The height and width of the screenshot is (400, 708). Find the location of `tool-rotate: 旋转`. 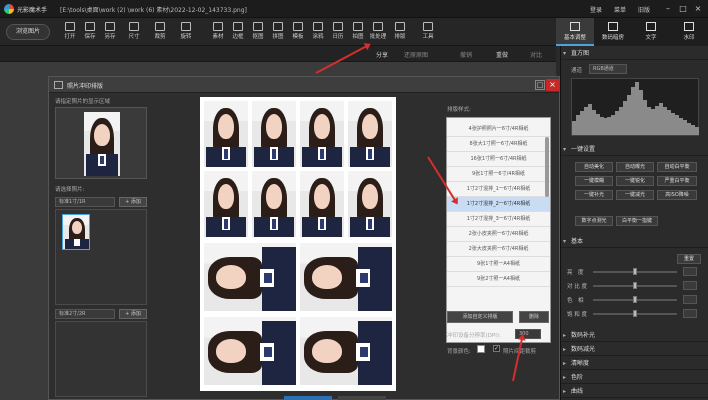

tool-rotate: 旋转 is located at coordinates (186, 32).